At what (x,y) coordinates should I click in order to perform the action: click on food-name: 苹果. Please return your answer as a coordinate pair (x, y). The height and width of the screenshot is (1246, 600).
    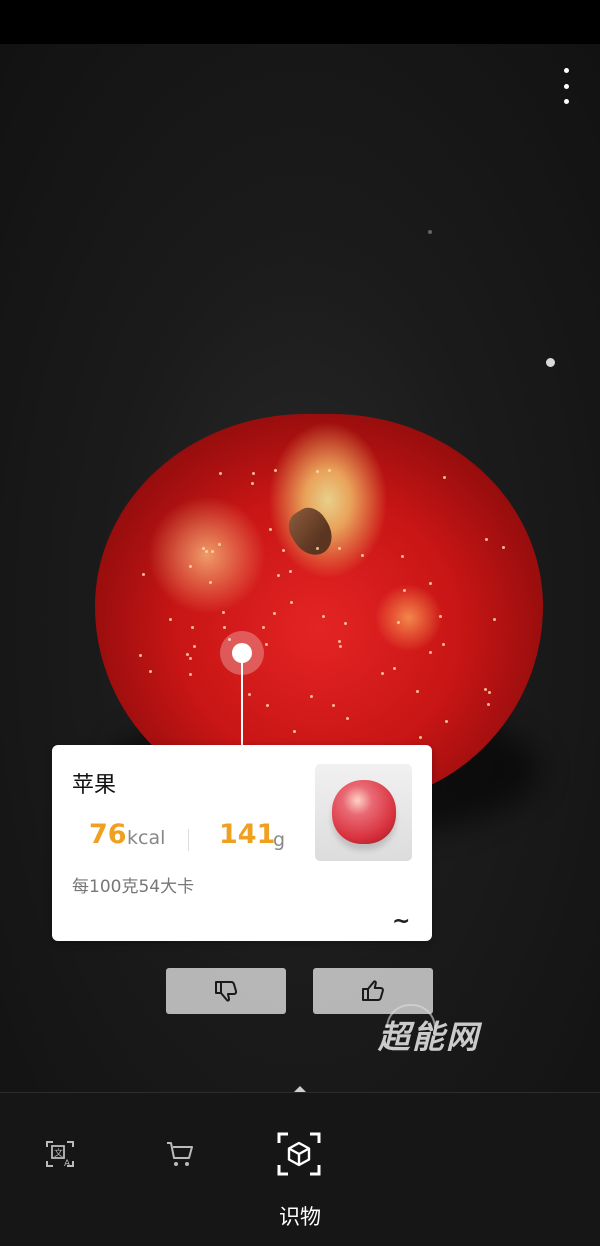
    Looking at the image, I should click on (94, 785).